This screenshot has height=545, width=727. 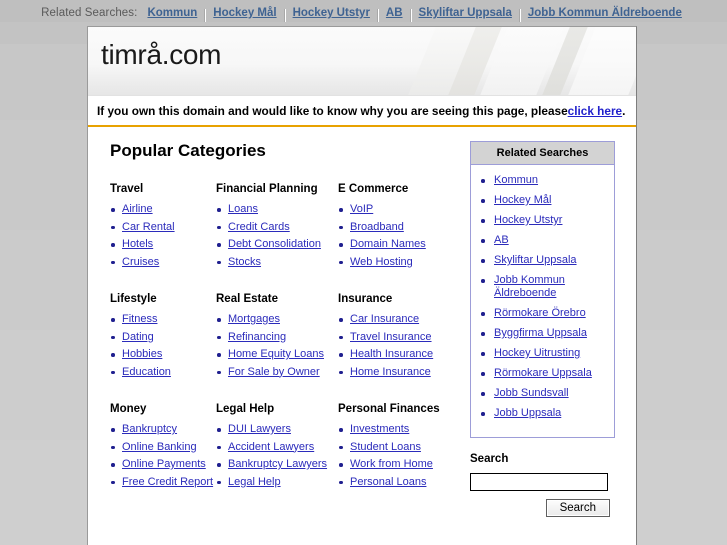 I want to click on category-link-for-sale-by-owner: For Sale by Owner, so click(x=274, y=372).